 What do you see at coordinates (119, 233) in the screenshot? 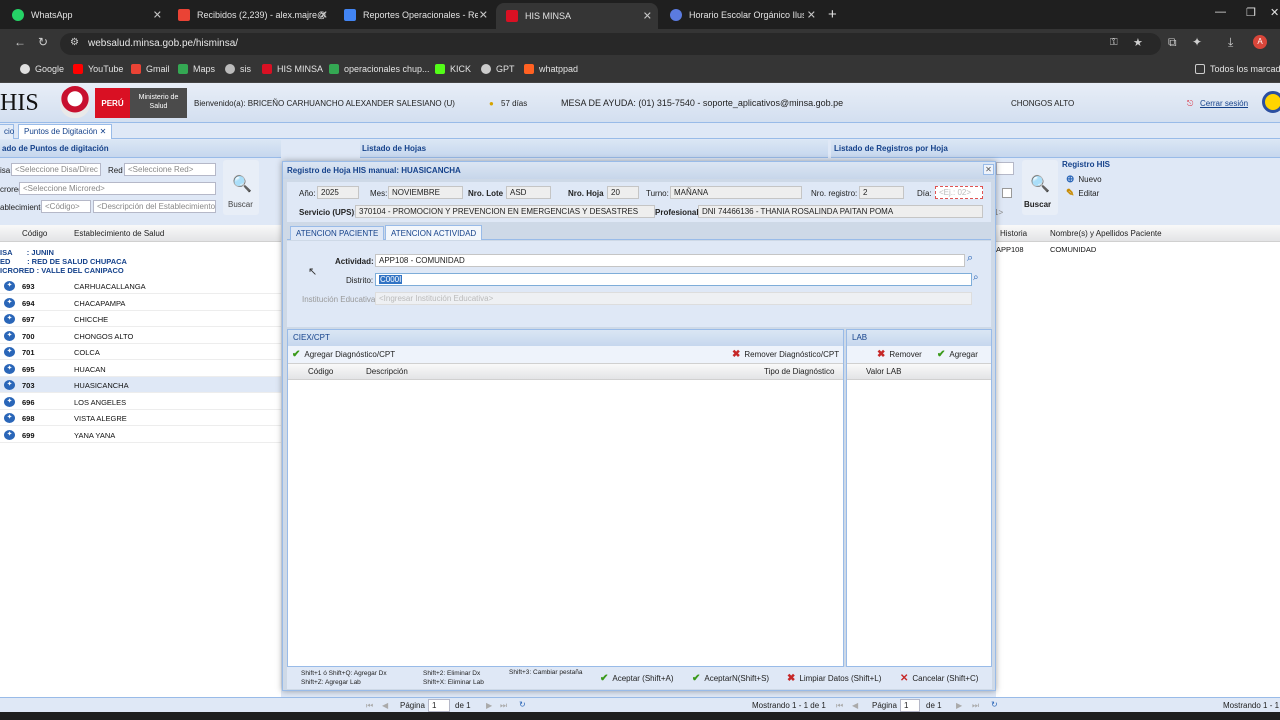
I see `col-establecimiento: Establecimiento de Salud` at bounding box center [119, 233].